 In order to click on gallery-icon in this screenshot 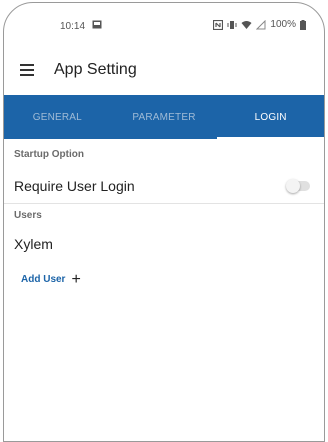, I will do `click(97, 26)`.